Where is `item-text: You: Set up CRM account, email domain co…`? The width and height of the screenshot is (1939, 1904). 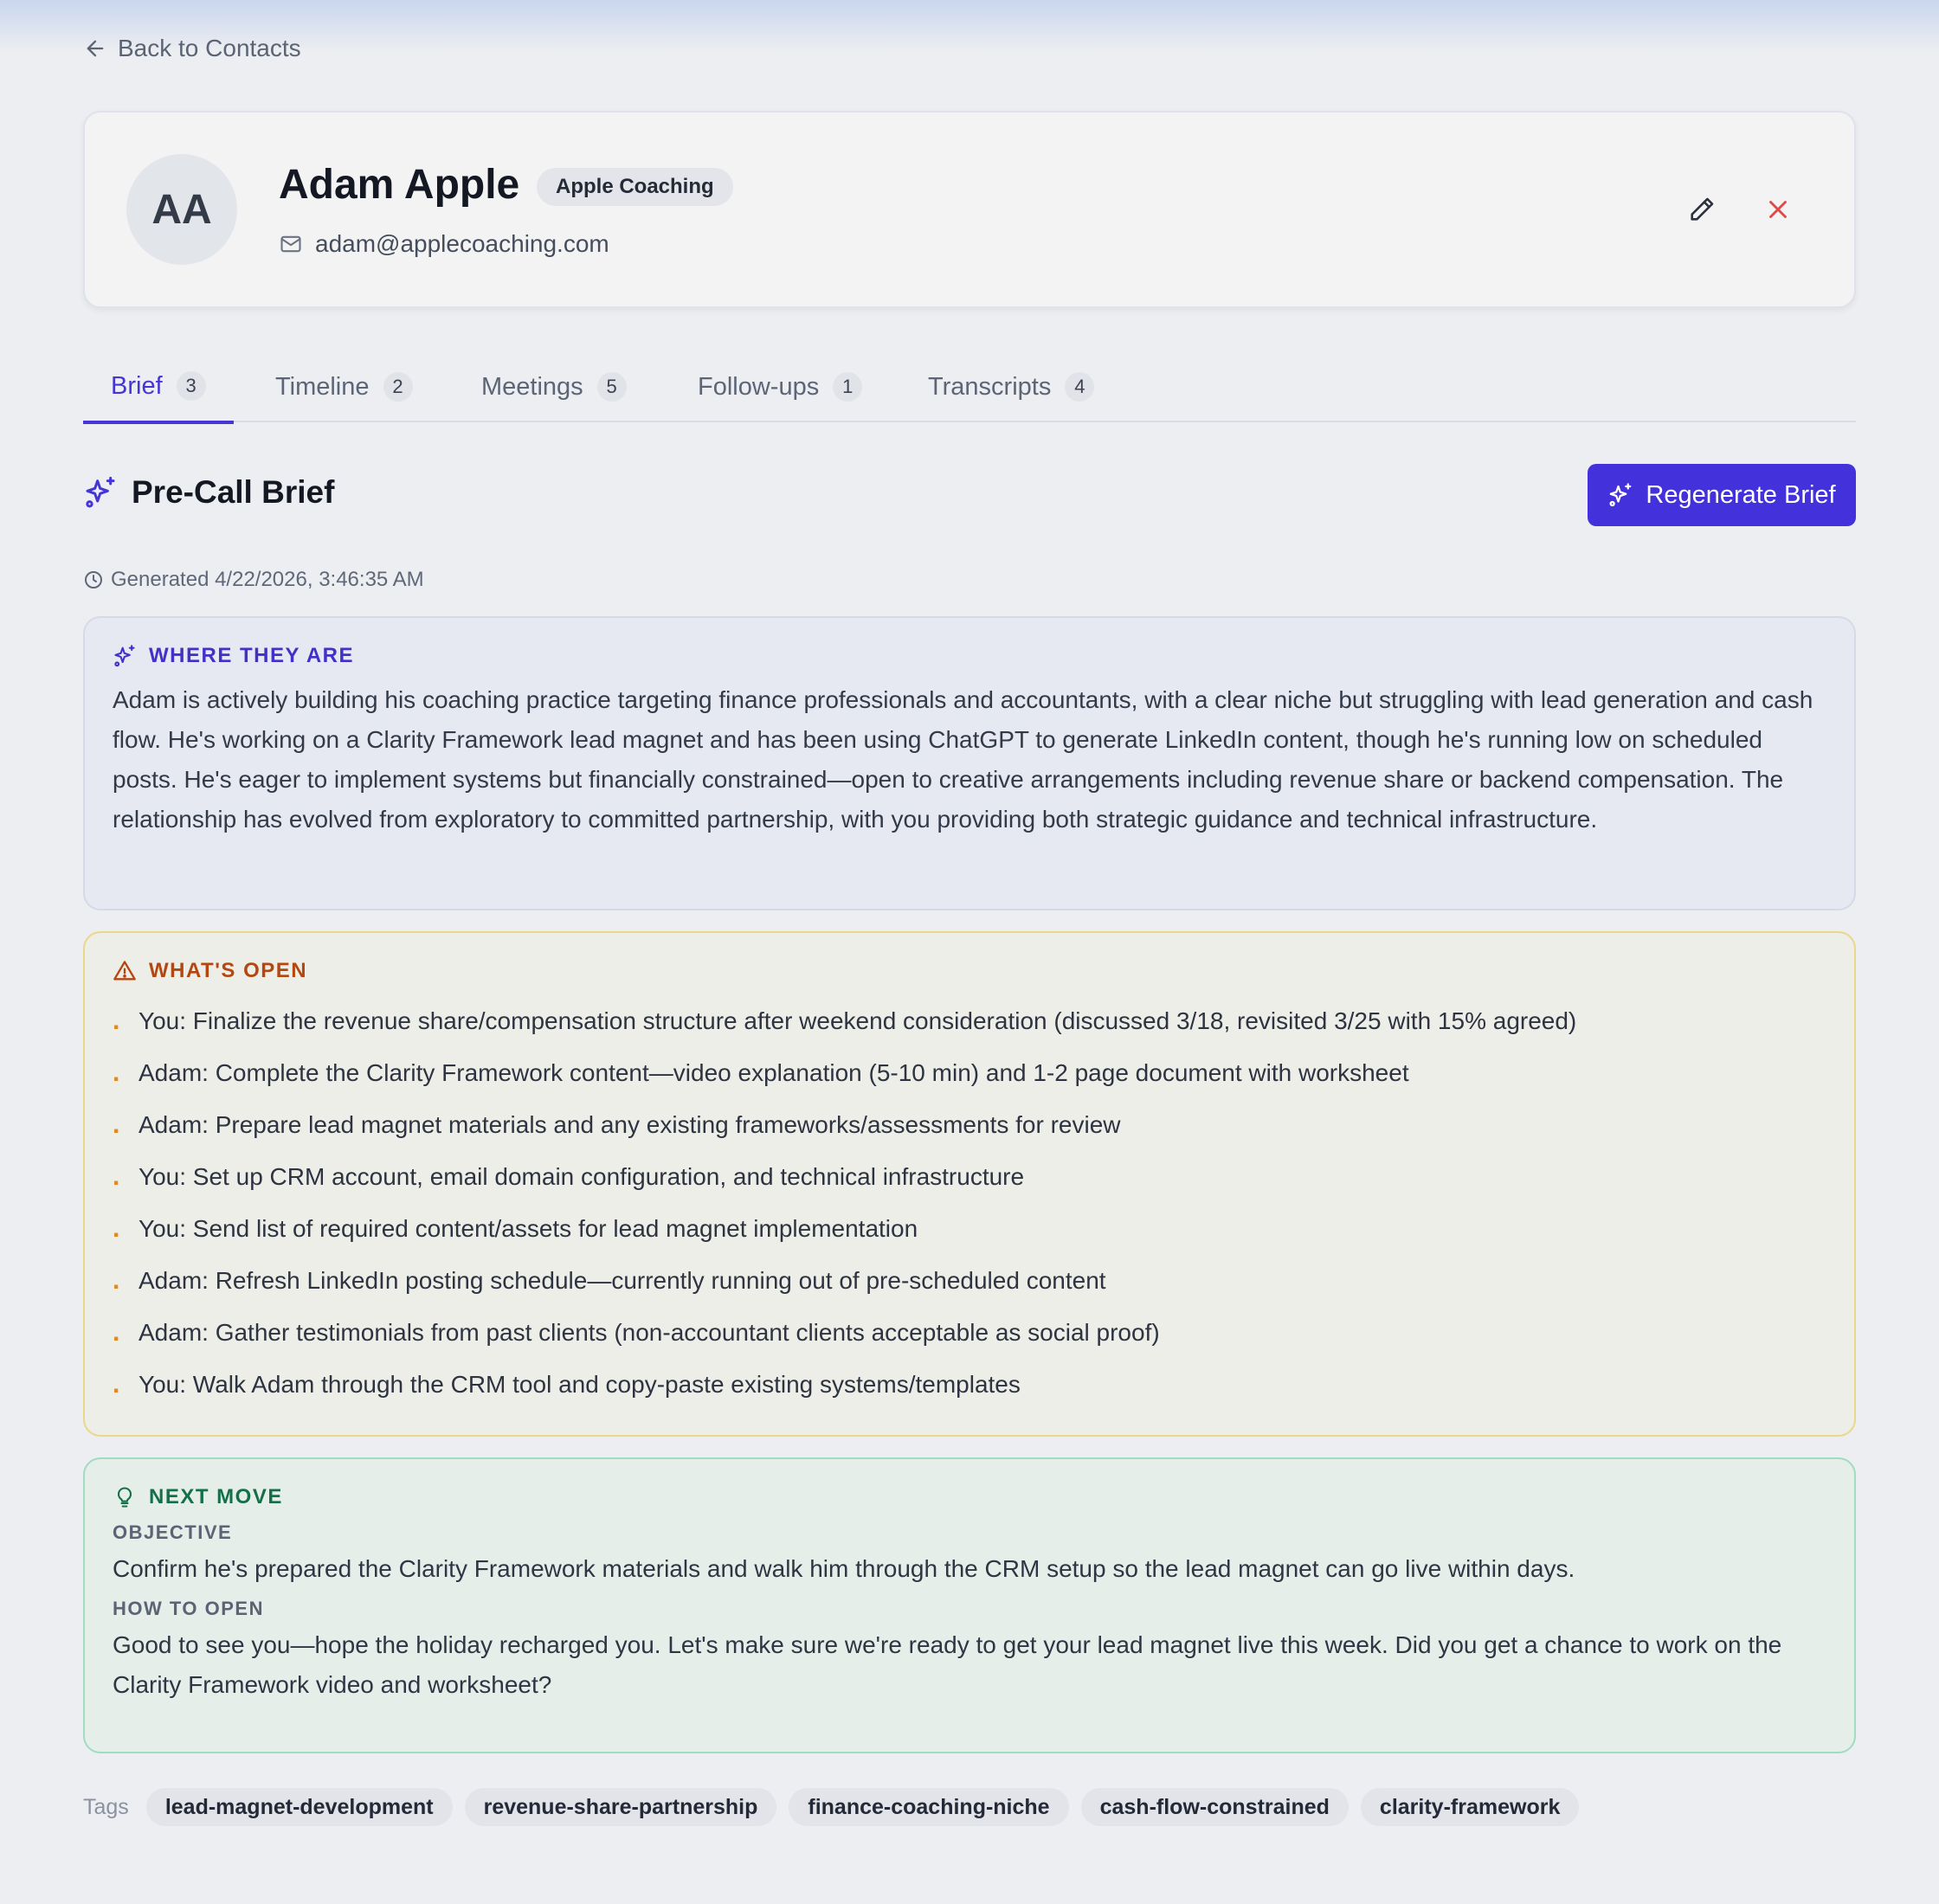 item-text: You: Set up CRM account, email domain co… is located at coordinates (581, 1176).